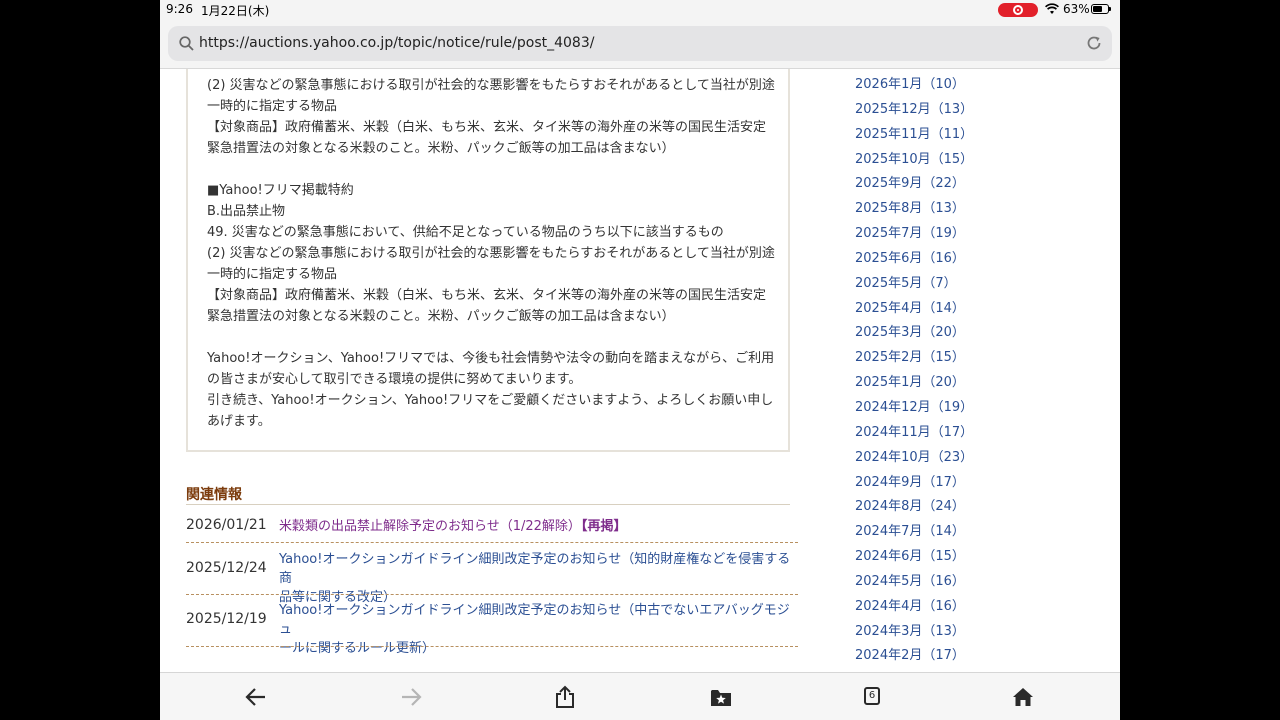 This screenshot has width=1280, height=720. What do you see at coordinates (914, 509) in the screenshot?
I see `archive-month-link: 2024年8月（24）` at bounding box center [914, 509].